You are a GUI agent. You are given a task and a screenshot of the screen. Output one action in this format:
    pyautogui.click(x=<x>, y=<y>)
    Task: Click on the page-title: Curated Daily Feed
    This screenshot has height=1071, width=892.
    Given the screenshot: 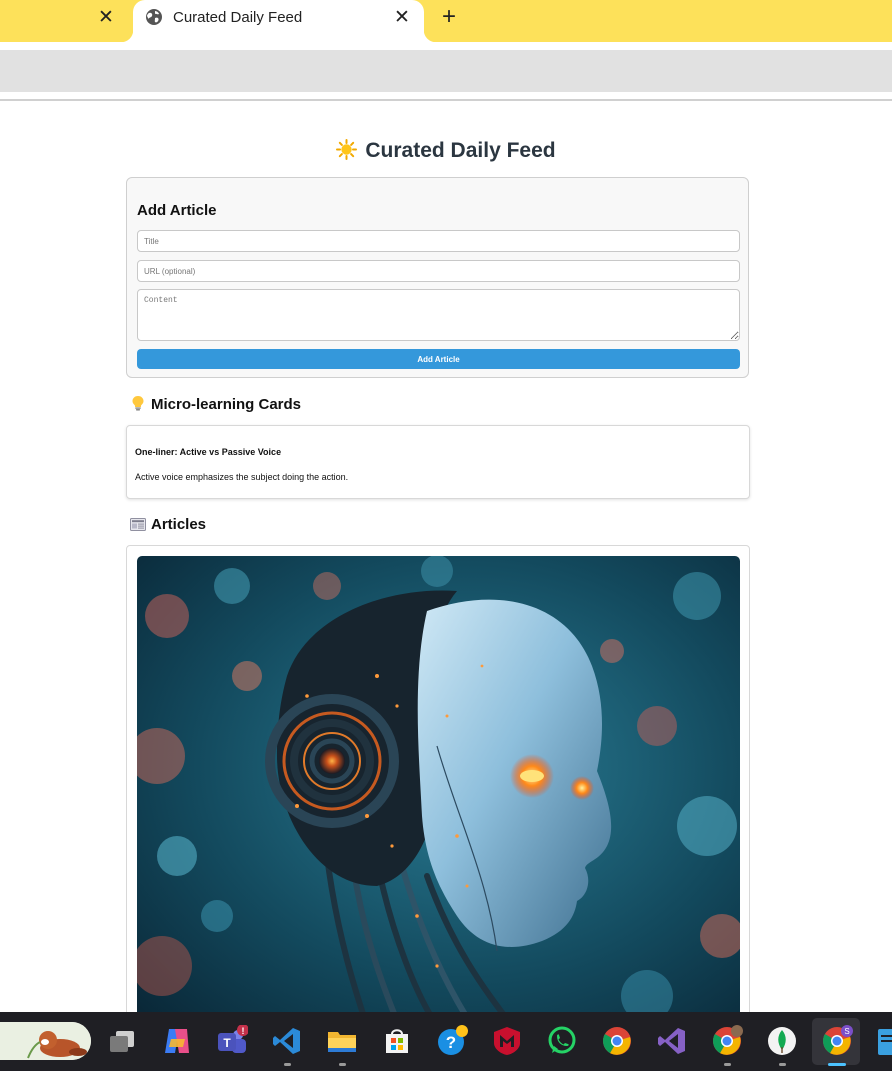 What is the action you would take?
    pyautogui.click(x=446, y=151)
    